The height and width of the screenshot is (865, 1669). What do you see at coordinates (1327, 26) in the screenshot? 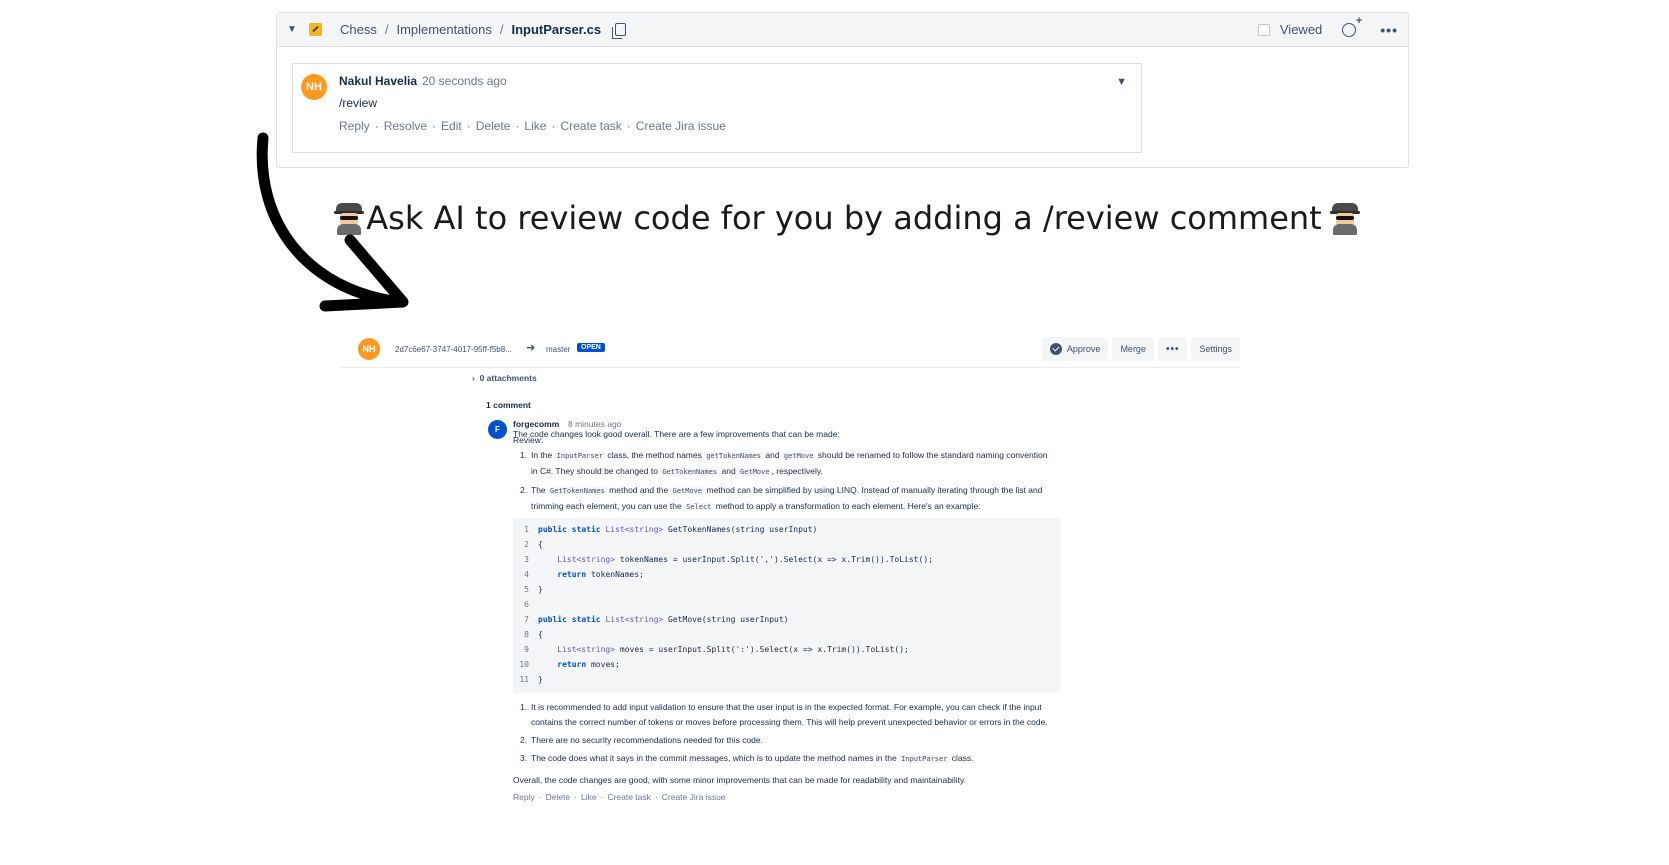
I see `file-header-actions: Viewed •••` at bounding box center [1327, 26].